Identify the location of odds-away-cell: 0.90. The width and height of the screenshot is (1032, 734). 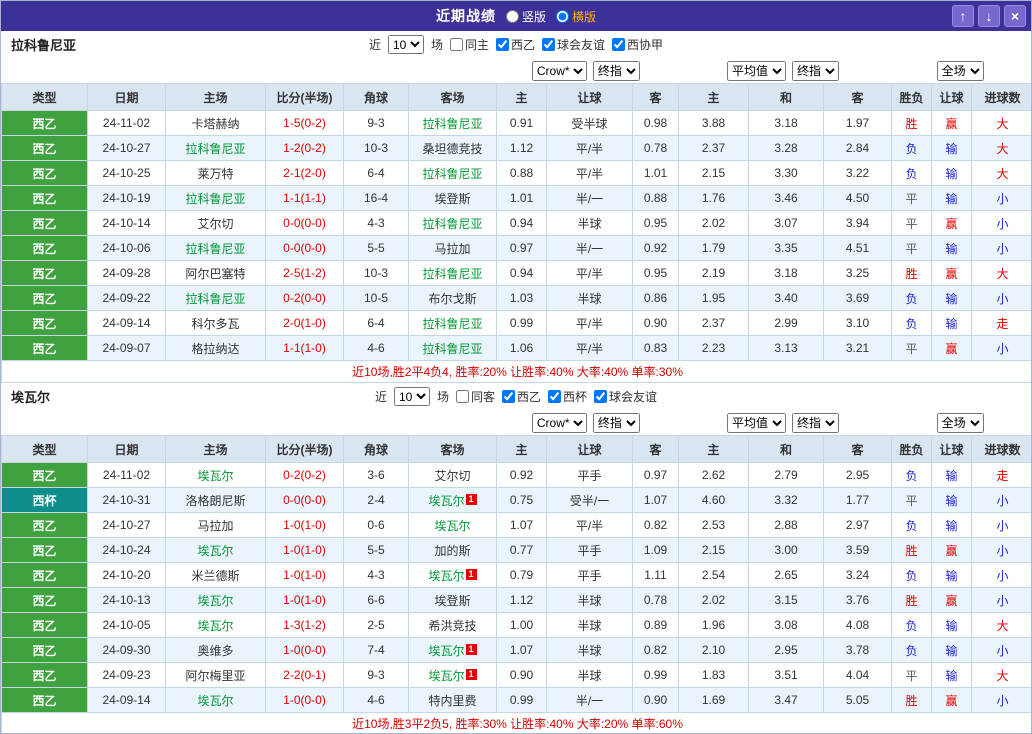
(655, 700).